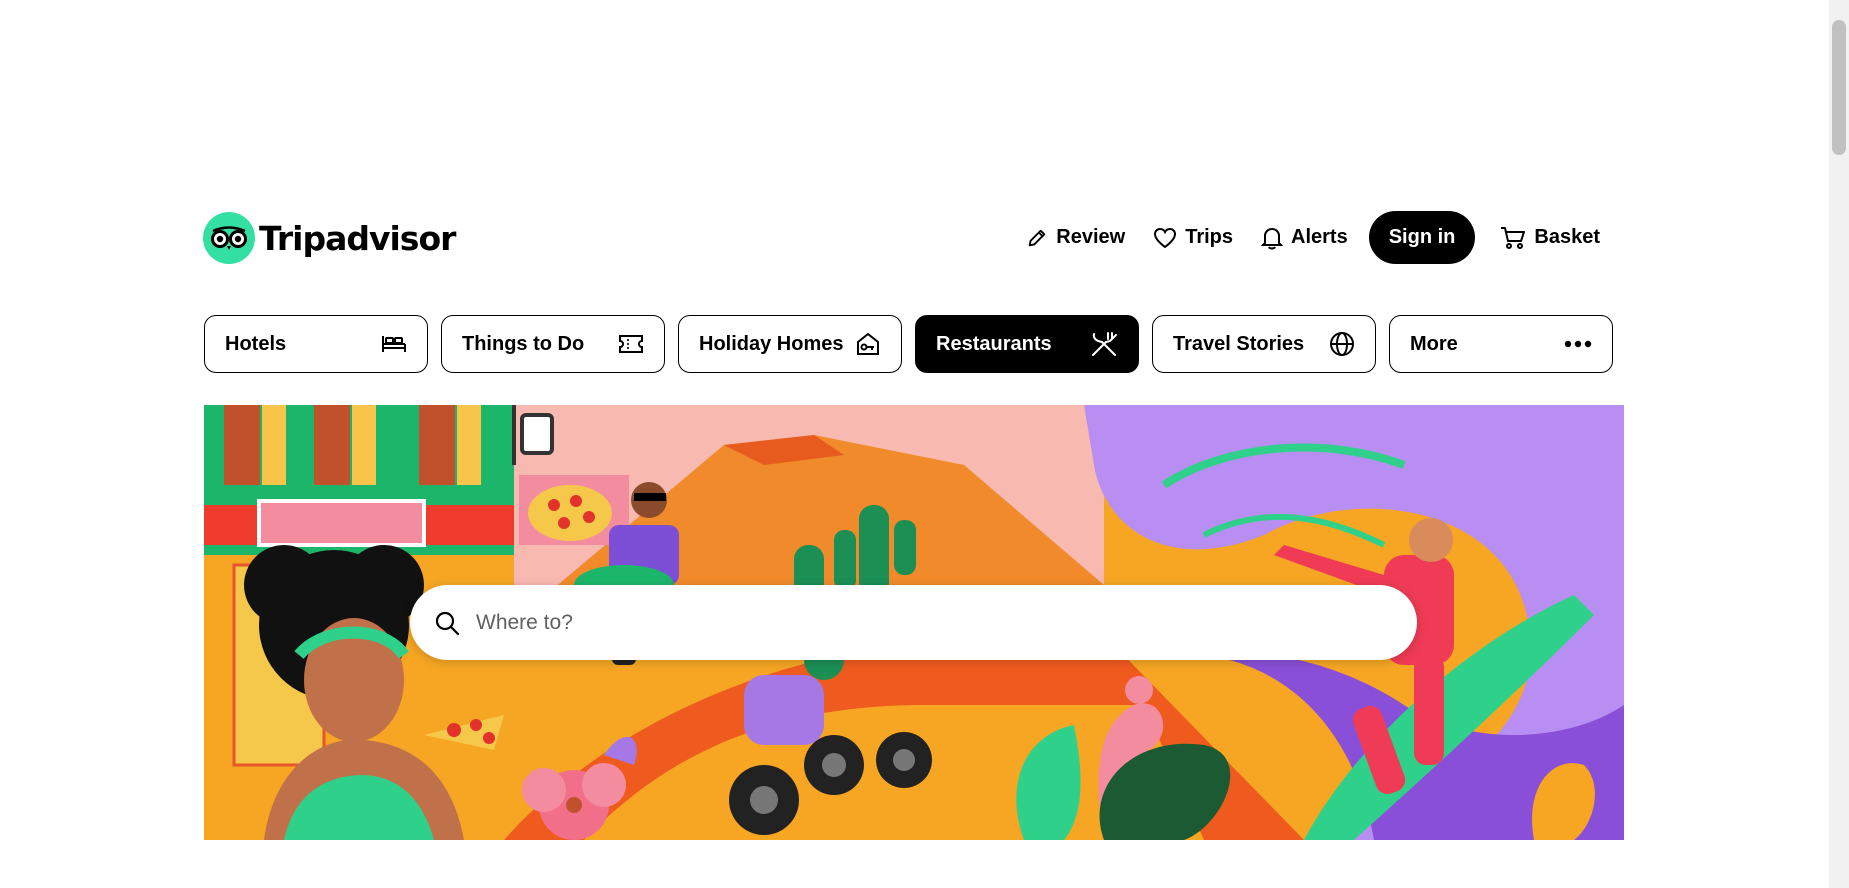 This screenshot has height=888, width=1849. Describe the element at coordinates (1839, 444) in the screenshot. I see `page-scrollbar` at that location.